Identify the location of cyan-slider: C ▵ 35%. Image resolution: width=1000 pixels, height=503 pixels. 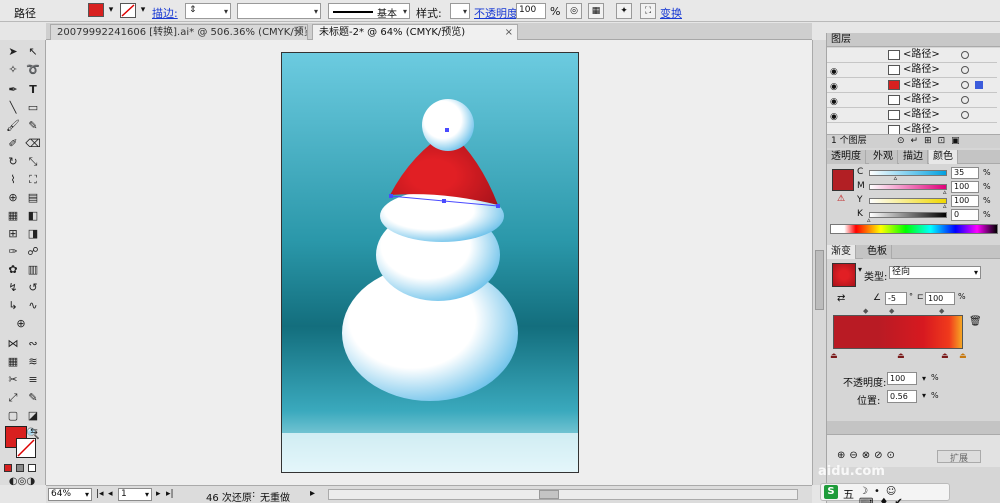
(927, 174).